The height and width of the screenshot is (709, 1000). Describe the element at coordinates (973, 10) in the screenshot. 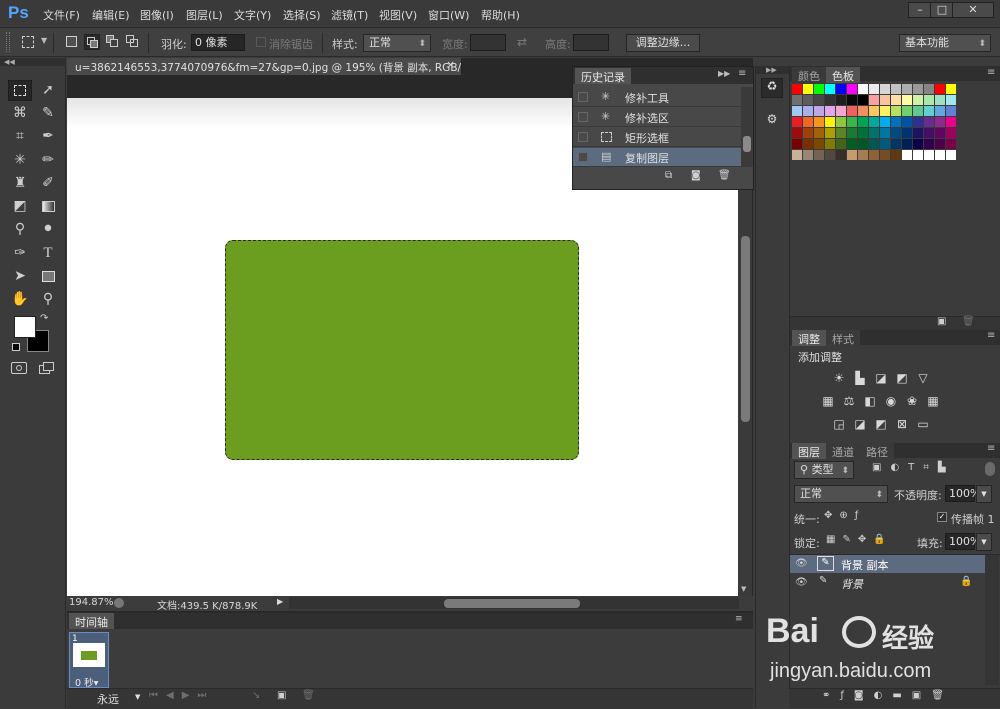

I see `close-button: ✕` at that location.